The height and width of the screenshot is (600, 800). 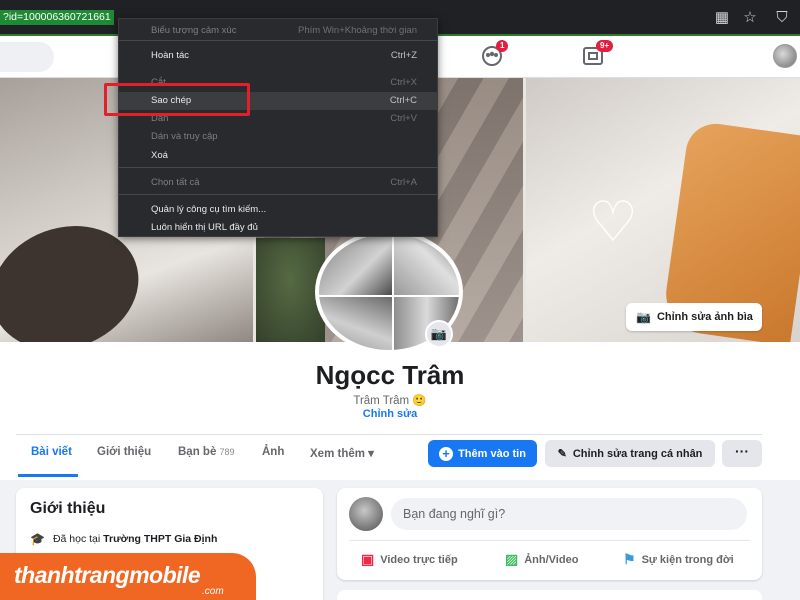 What do you see at coordinates (37, 539) in the screenshot?
I see `graduation-cap-icon: 🎓` at bounding box center [37, 539].